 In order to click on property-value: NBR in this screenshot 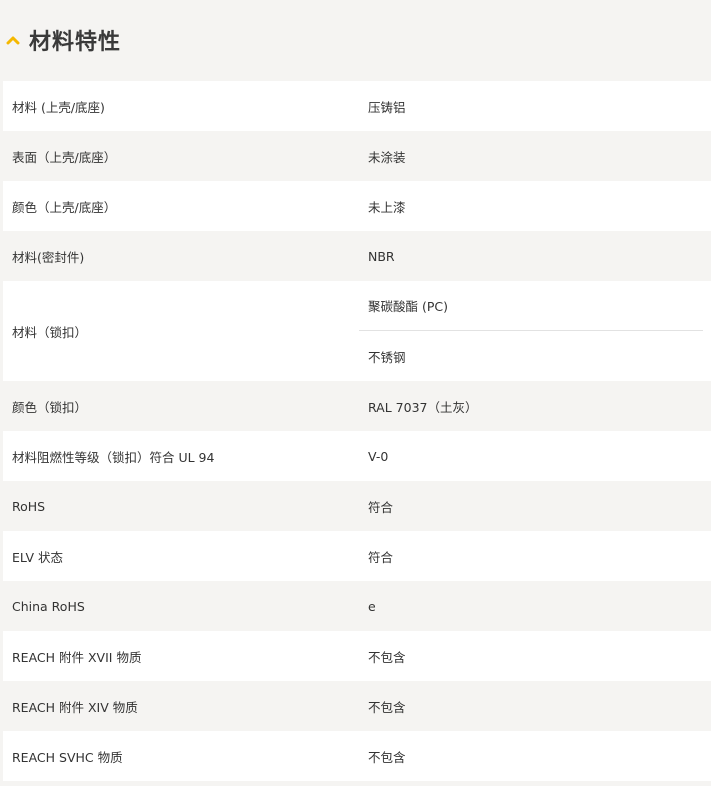, I will do `click(381, 256)`.